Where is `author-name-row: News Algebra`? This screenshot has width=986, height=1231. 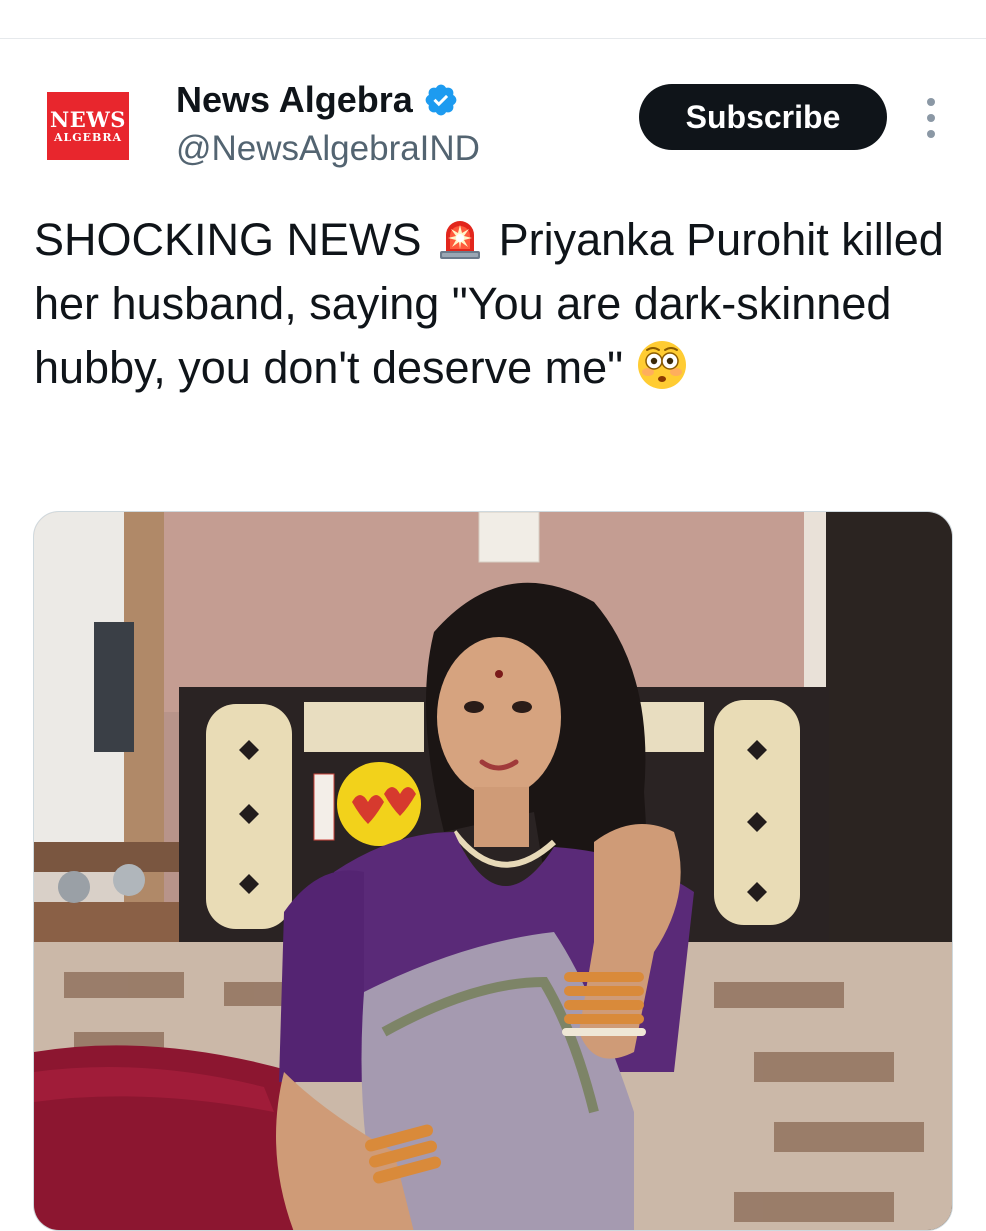 author-name-row: News Algebra is located at coordinates (317, 100).